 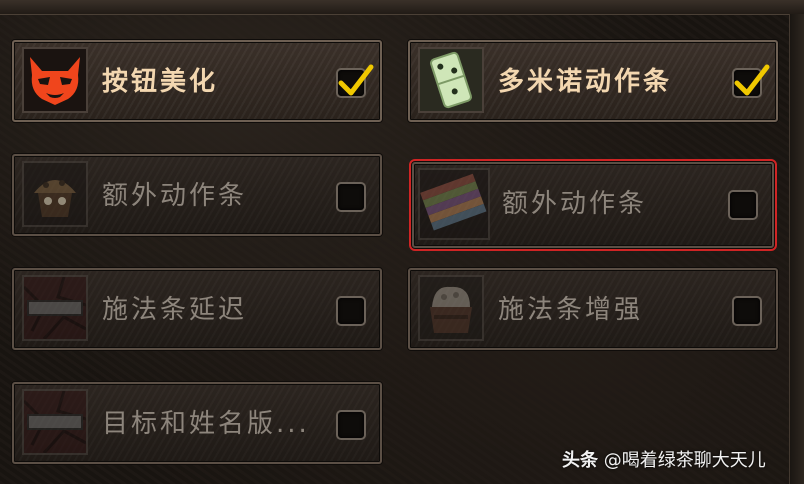 What do you see at coordinates (571, 310) in the screenshot?
I see `addon-label: 施法条增强` at bounding box center [571, 310].